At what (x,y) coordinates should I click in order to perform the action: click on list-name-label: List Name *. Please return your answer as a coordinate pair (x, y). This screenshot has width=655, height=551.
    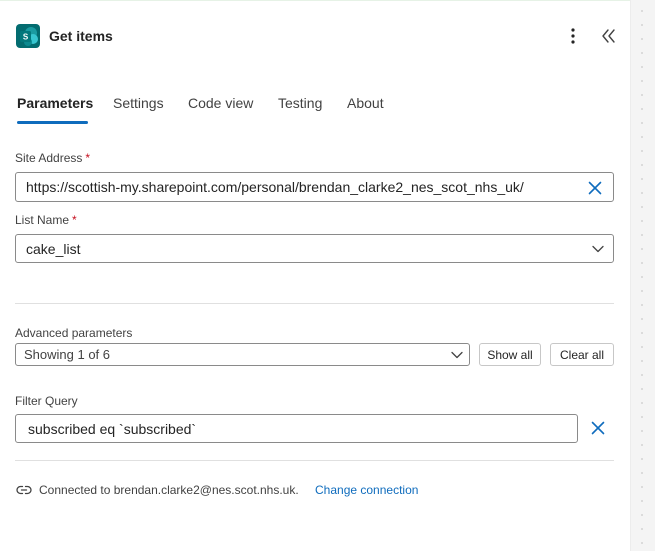
    Looking at the image, I should click on (46, 220).